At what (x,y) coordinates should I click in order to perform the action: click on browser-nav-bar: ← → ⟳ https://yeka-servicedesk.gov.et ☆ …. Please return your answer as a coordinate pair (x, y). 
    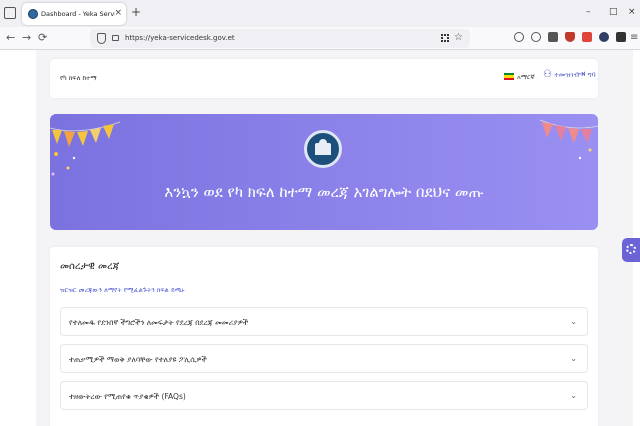
    Looking at the image, I should click on (320, 38).